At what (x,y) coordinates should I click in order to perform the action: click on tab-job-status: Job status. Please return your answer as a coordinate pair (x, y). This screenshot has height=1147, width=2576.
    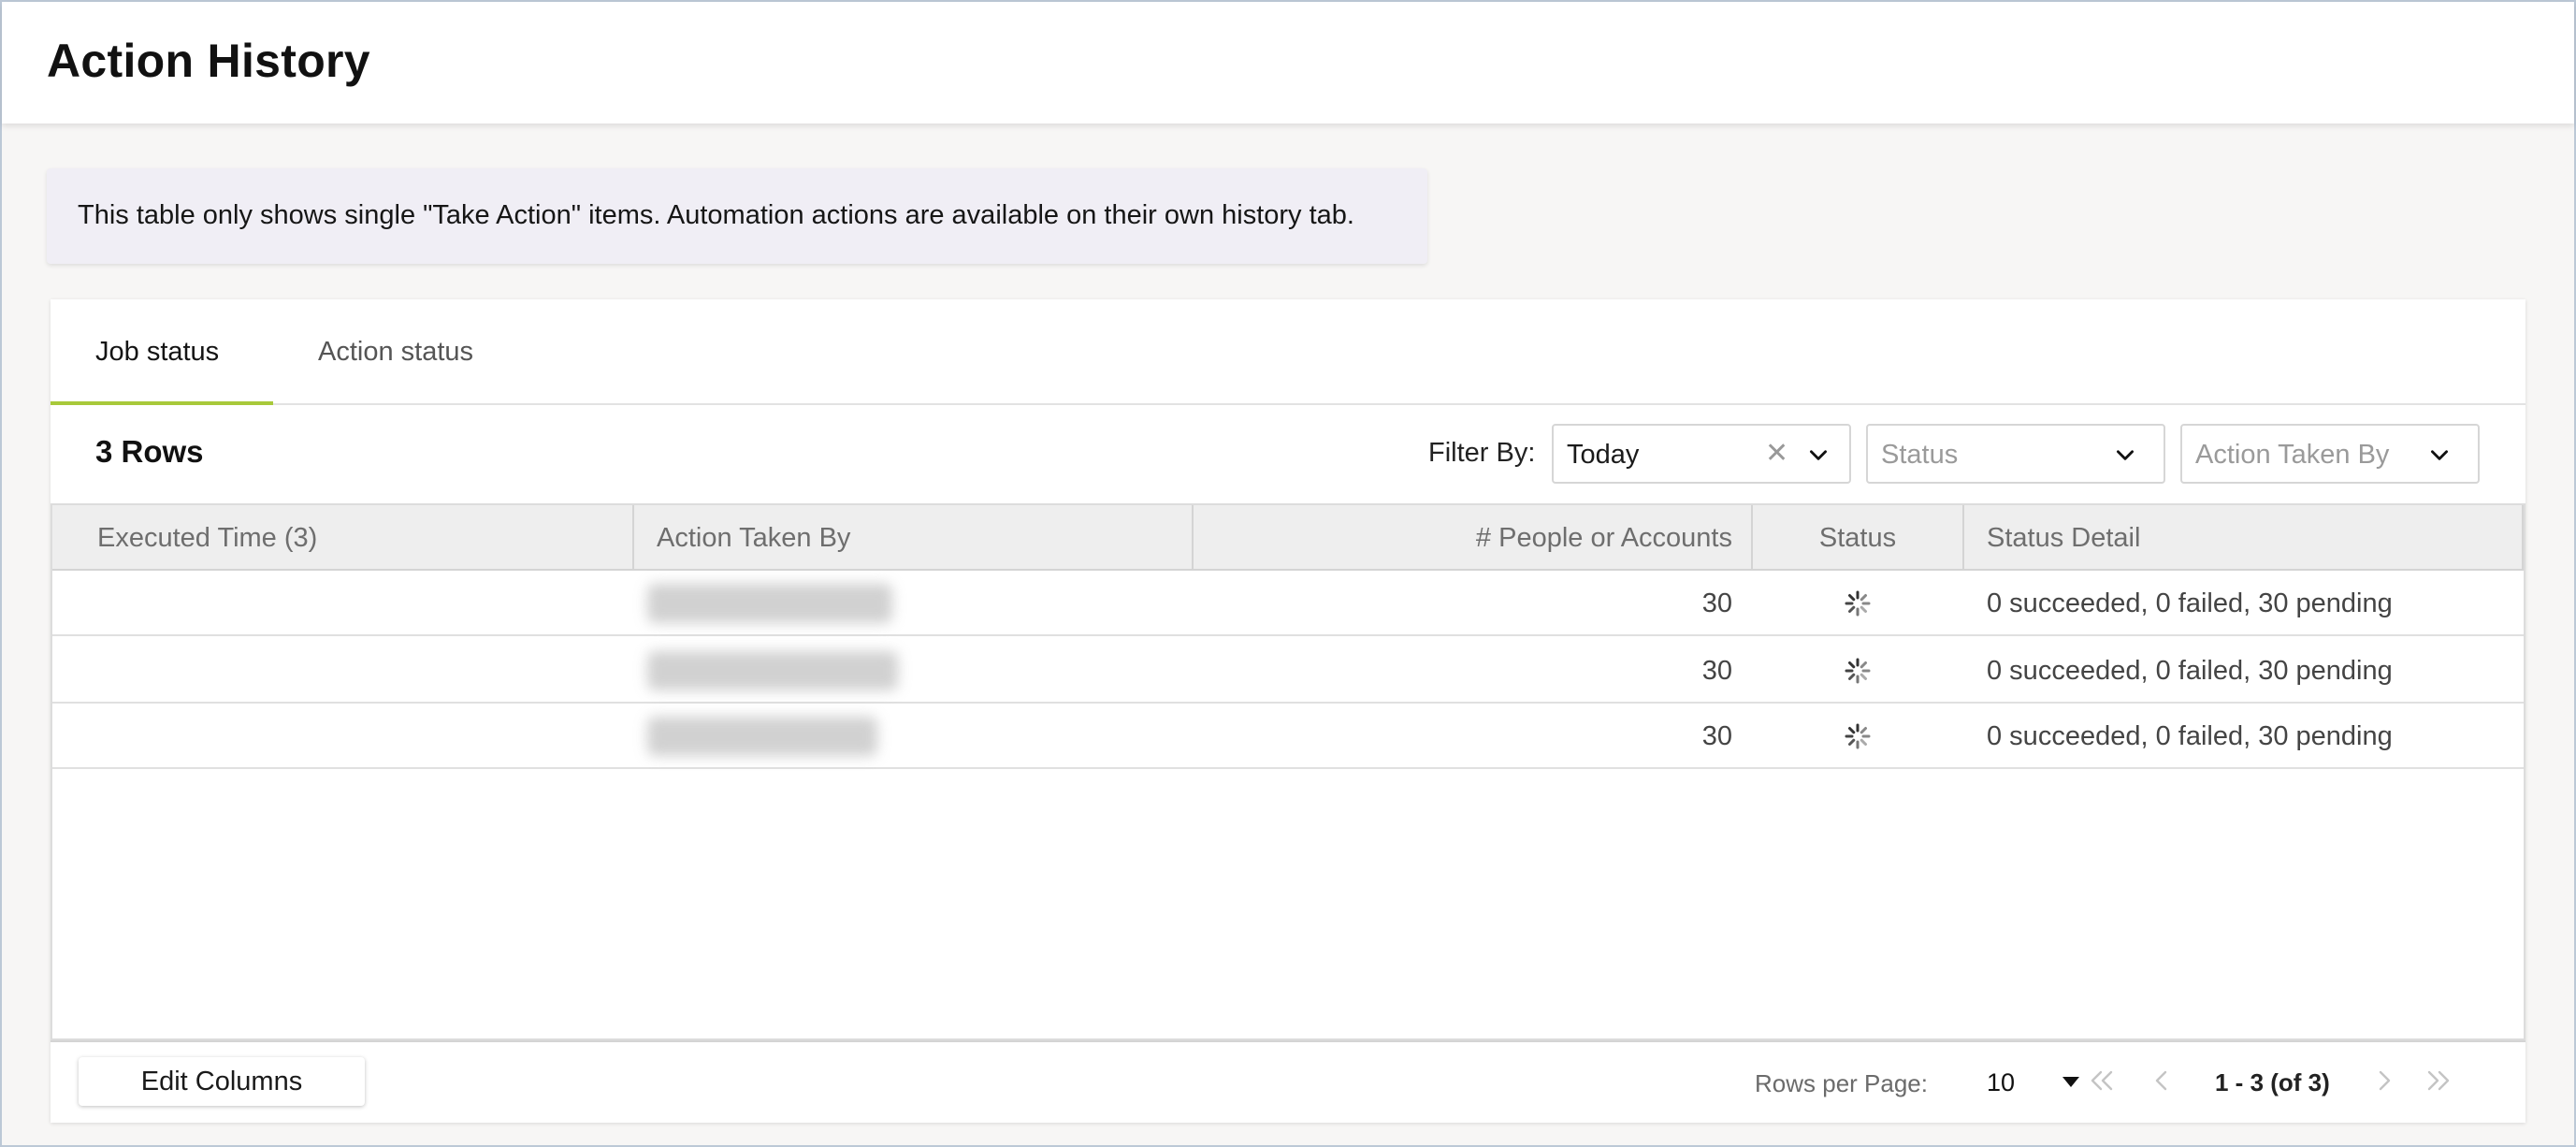
    Looking at the image, I should click on (157, 352).